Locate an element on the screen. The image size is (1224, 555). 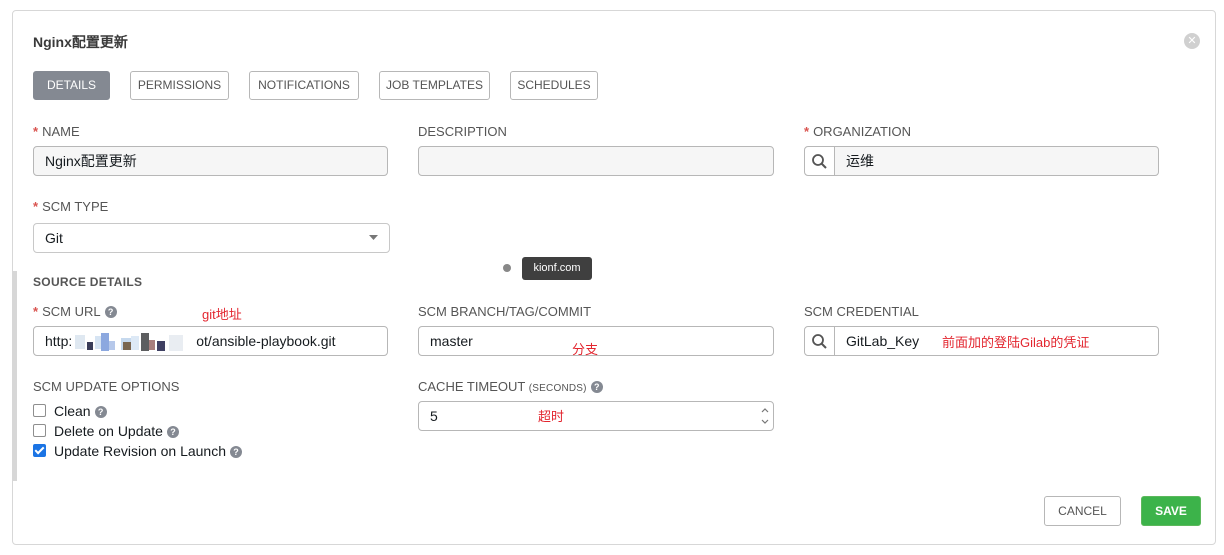
scm-type-value: Git is located at coordinates (54, 238).